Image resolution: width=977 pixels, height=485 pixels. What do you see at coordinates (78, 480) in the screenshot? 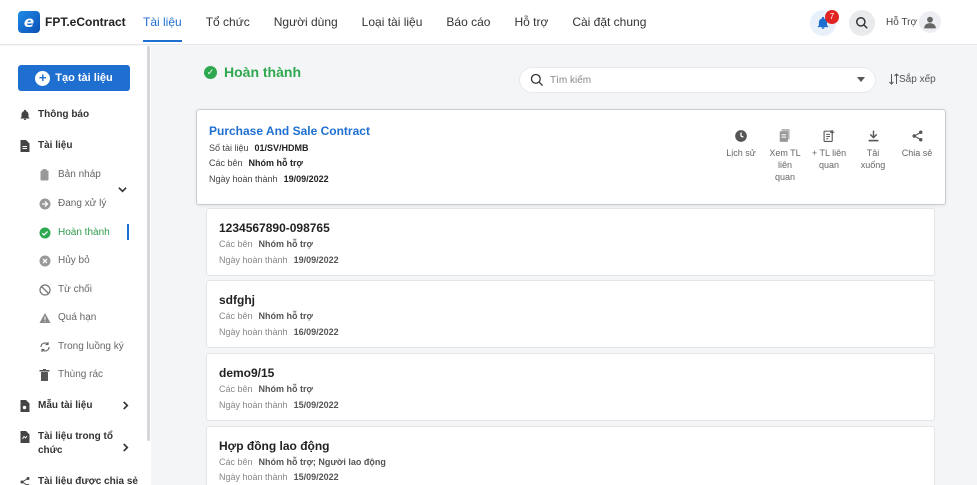
I see `sidebar-item-shared-documents: Tài liệu được chia sẻ` at bounding box center [78, 480].